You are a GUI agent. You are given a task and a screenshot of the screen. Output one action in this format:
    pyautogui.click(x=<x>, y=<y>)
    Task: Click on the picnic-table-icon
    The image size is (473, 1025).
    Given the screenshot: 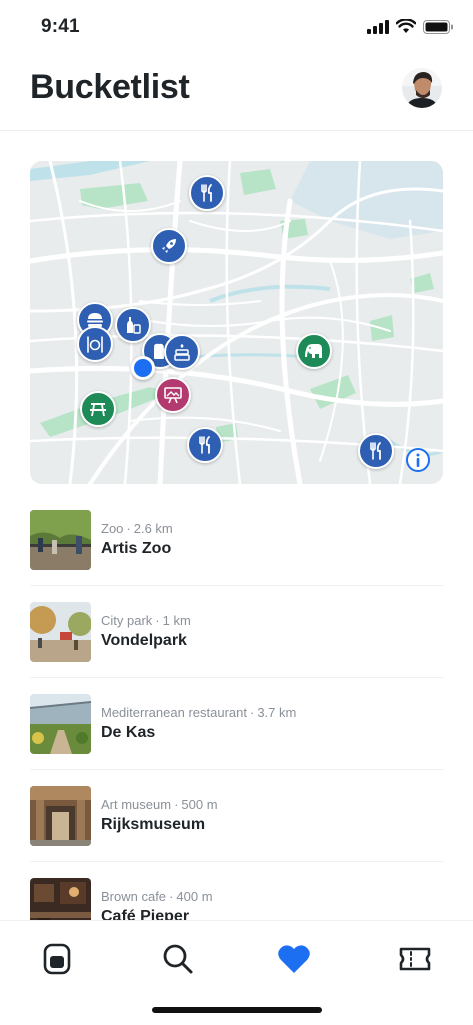 What is the action you would take?
    pyautogui.click(x=98, y=410)
    